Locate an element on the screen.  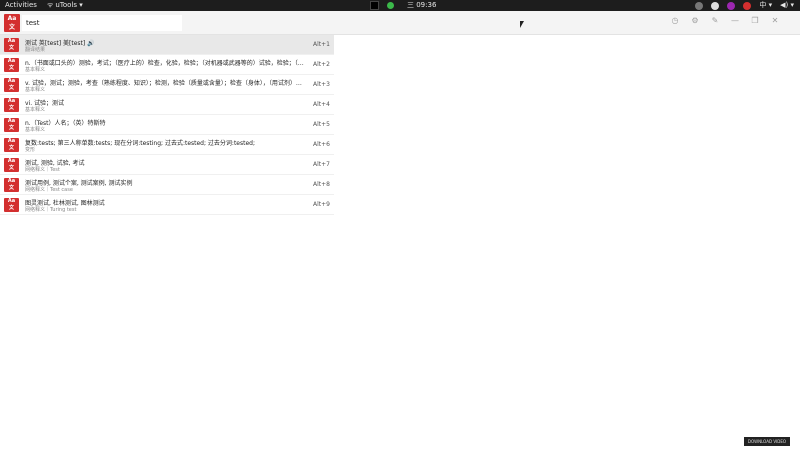
result-hotkey: Alt+6 is located at coordinates (321, 144).